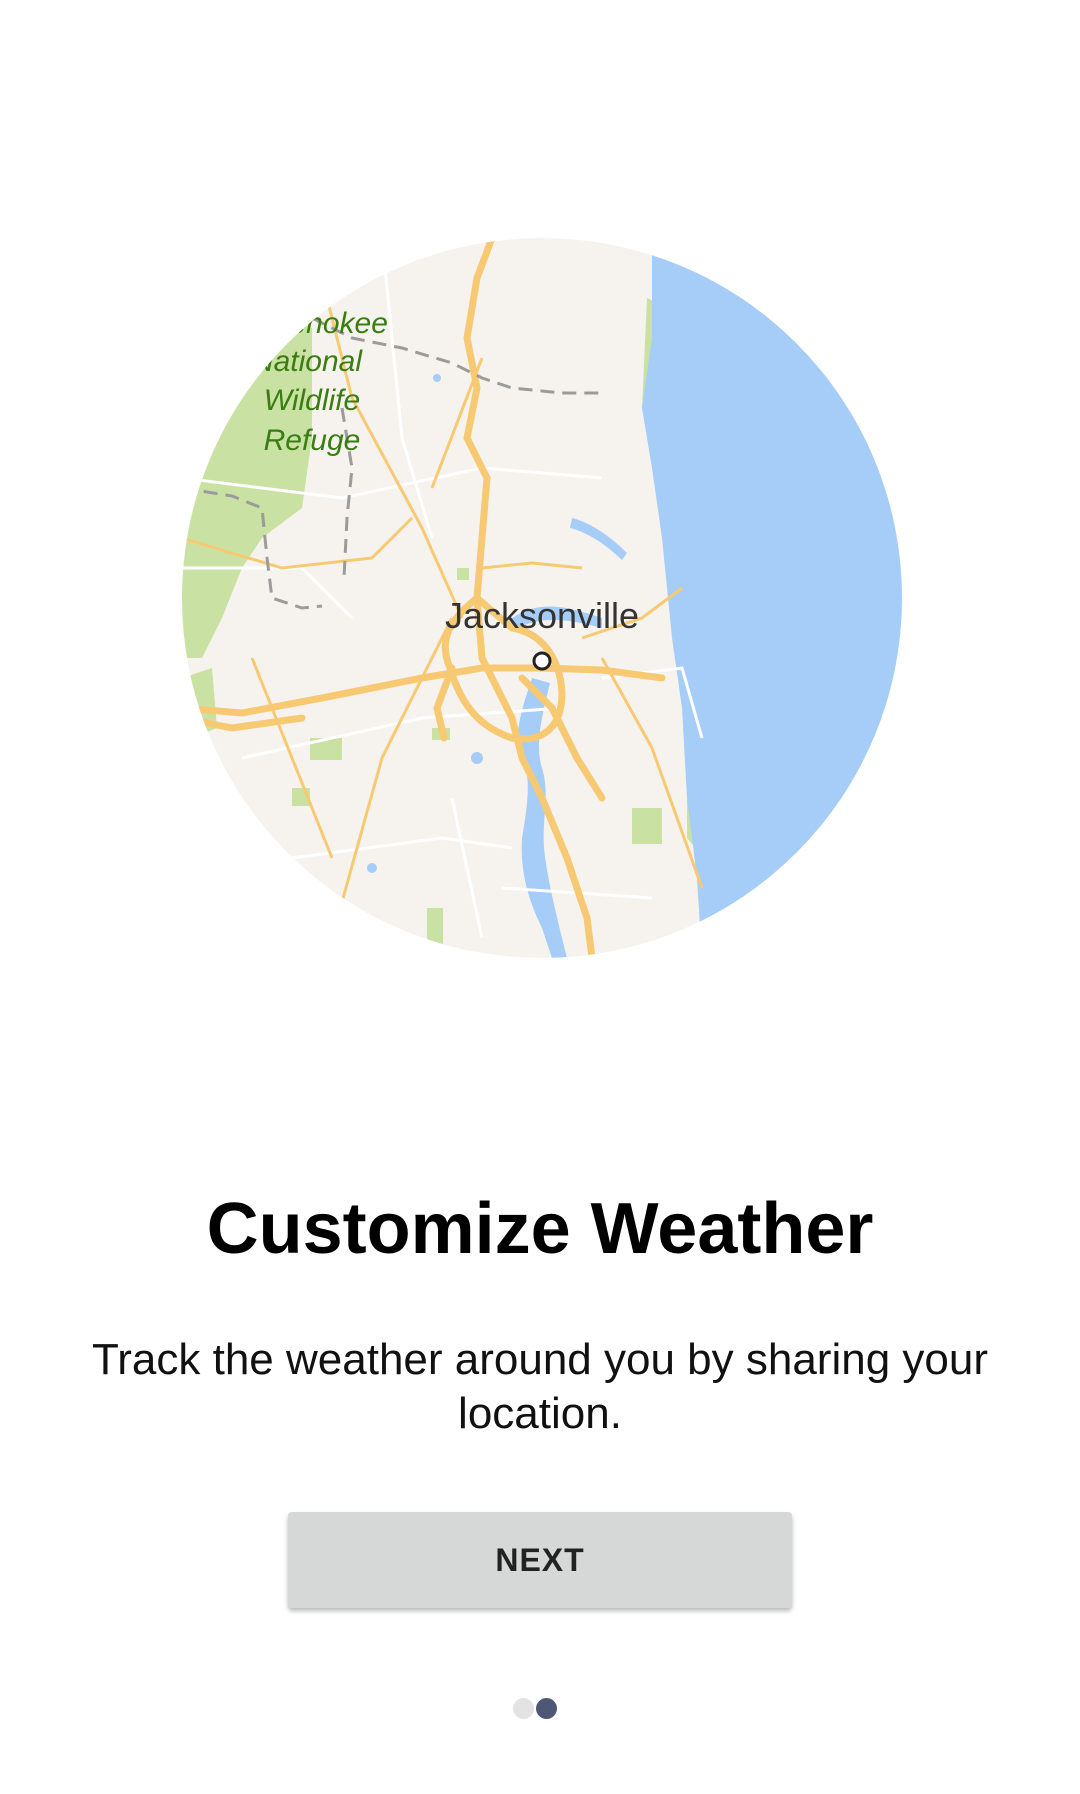  Describe the element at coordinates (540, 1560) in the screenshot. I see `next-button: NEXT` at that location.